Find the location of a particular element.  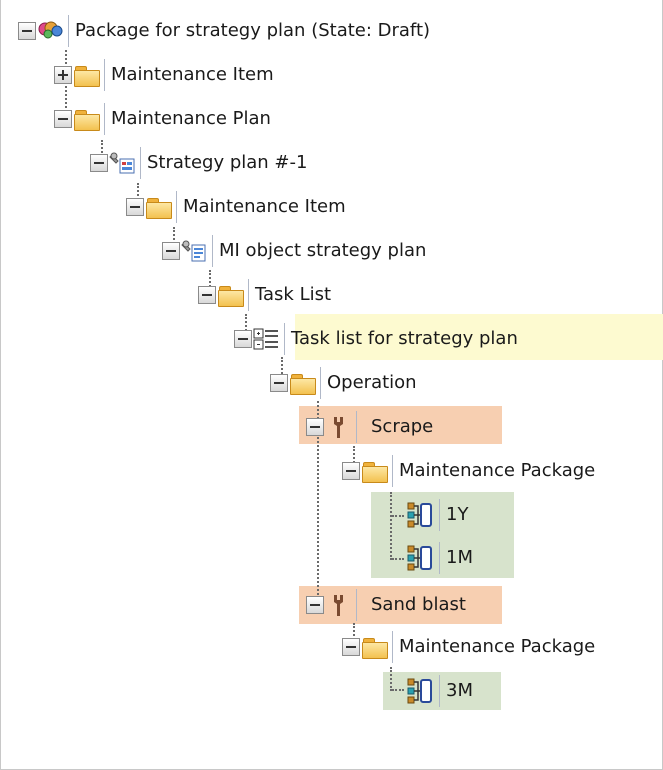

node-label: 3M is located at coordinates (459, 690).